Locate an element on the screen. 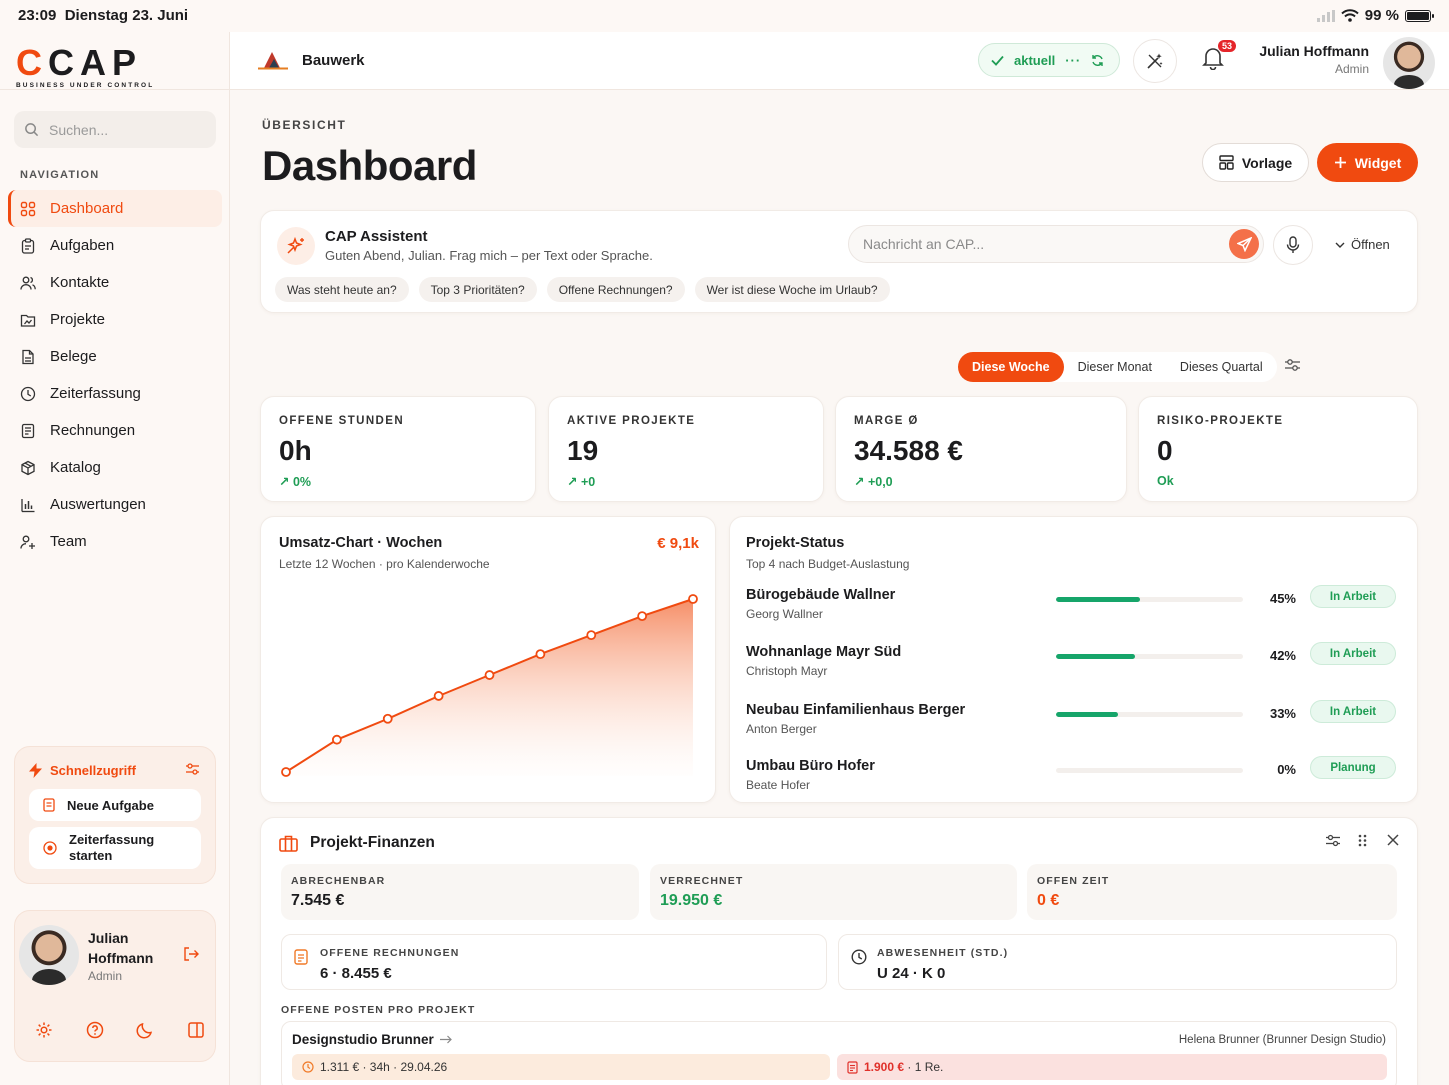  open-invoices-box: OFFENE RECHNUNGEN 6 · 8.455 € is located at coordinates (554, 962).